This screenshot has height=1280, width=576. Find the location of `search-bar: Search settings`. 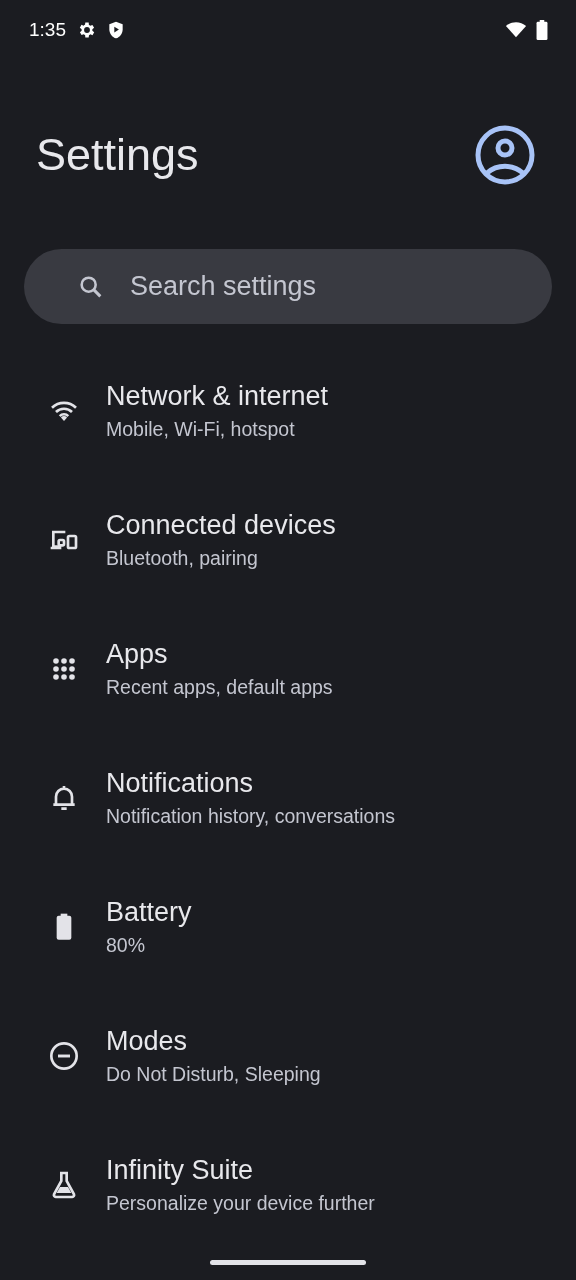

search-bar: Search settings is located at coordinates (288, 286).